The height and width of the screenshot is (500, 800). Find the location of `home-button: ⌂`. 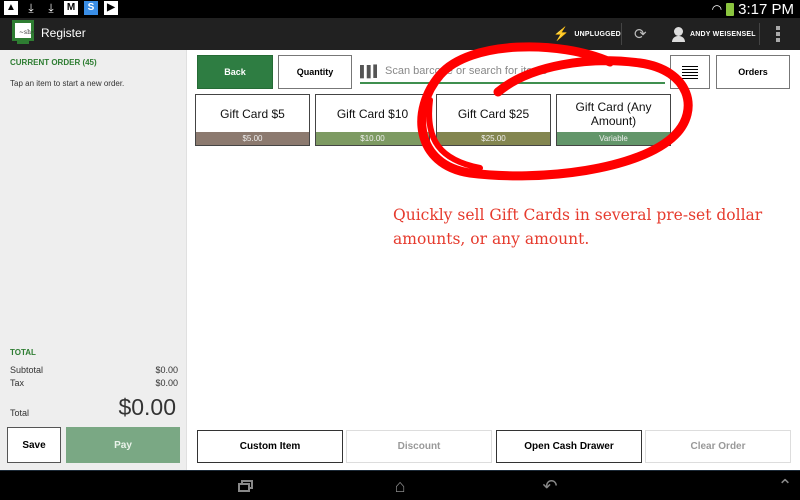

home-button: ⌂ is located at coordinates (400, 486).